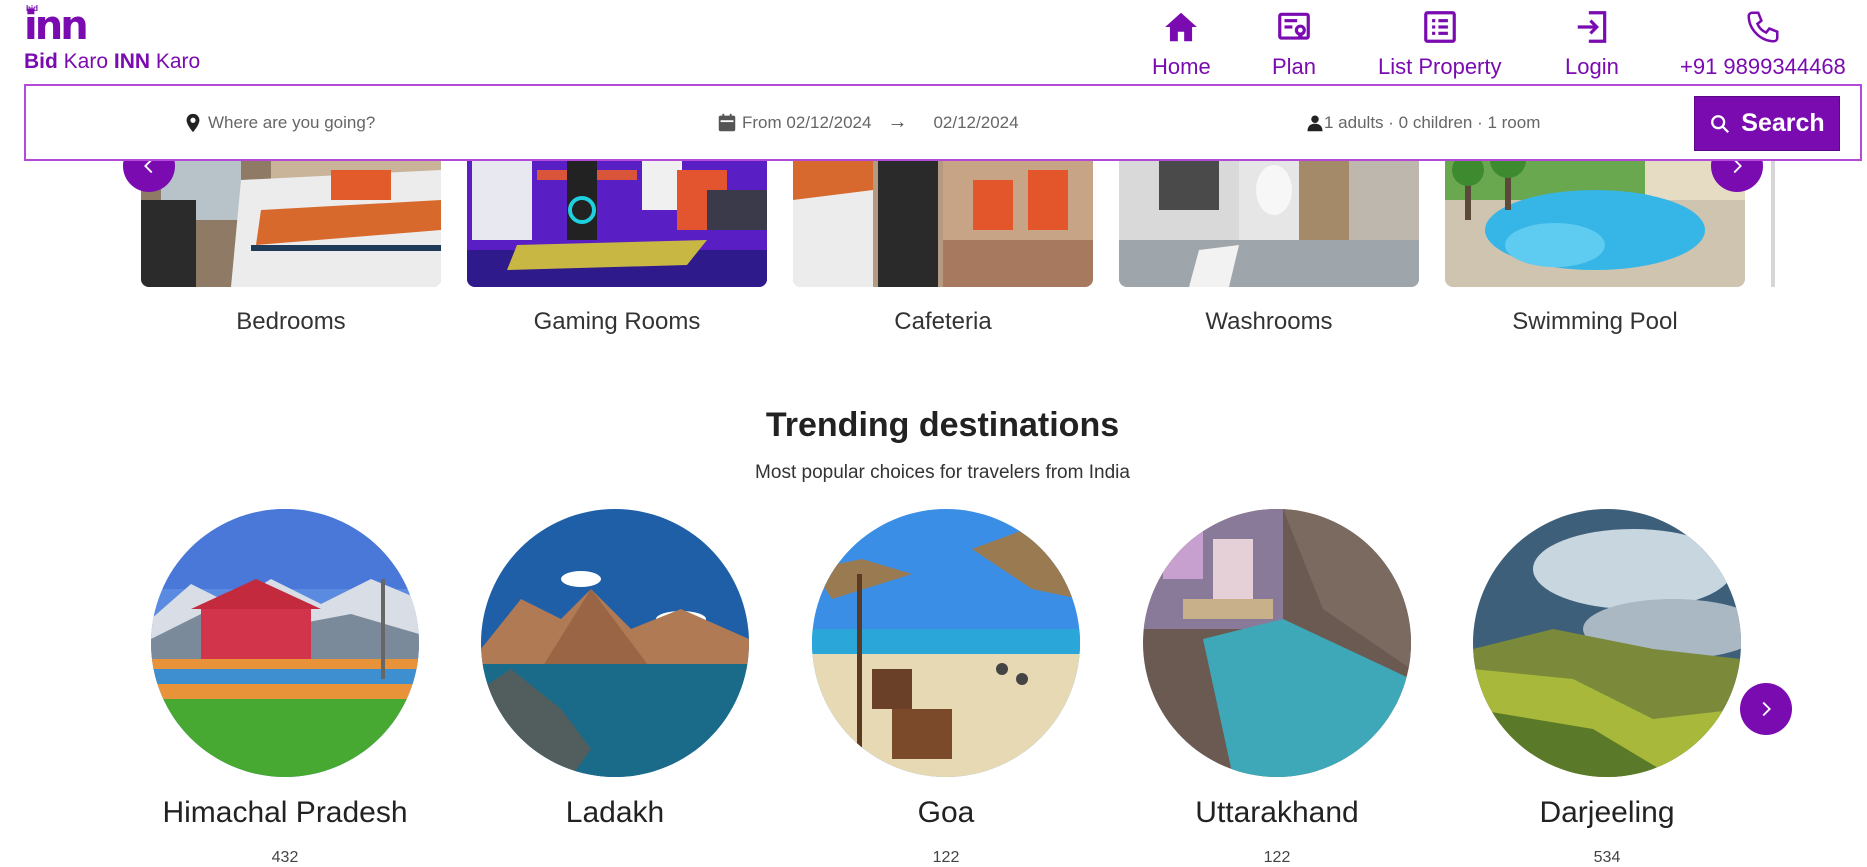  Describe the element at coordinates (85, 61) in the screenshot. I see `brand-name-karo: Karo` at that location.